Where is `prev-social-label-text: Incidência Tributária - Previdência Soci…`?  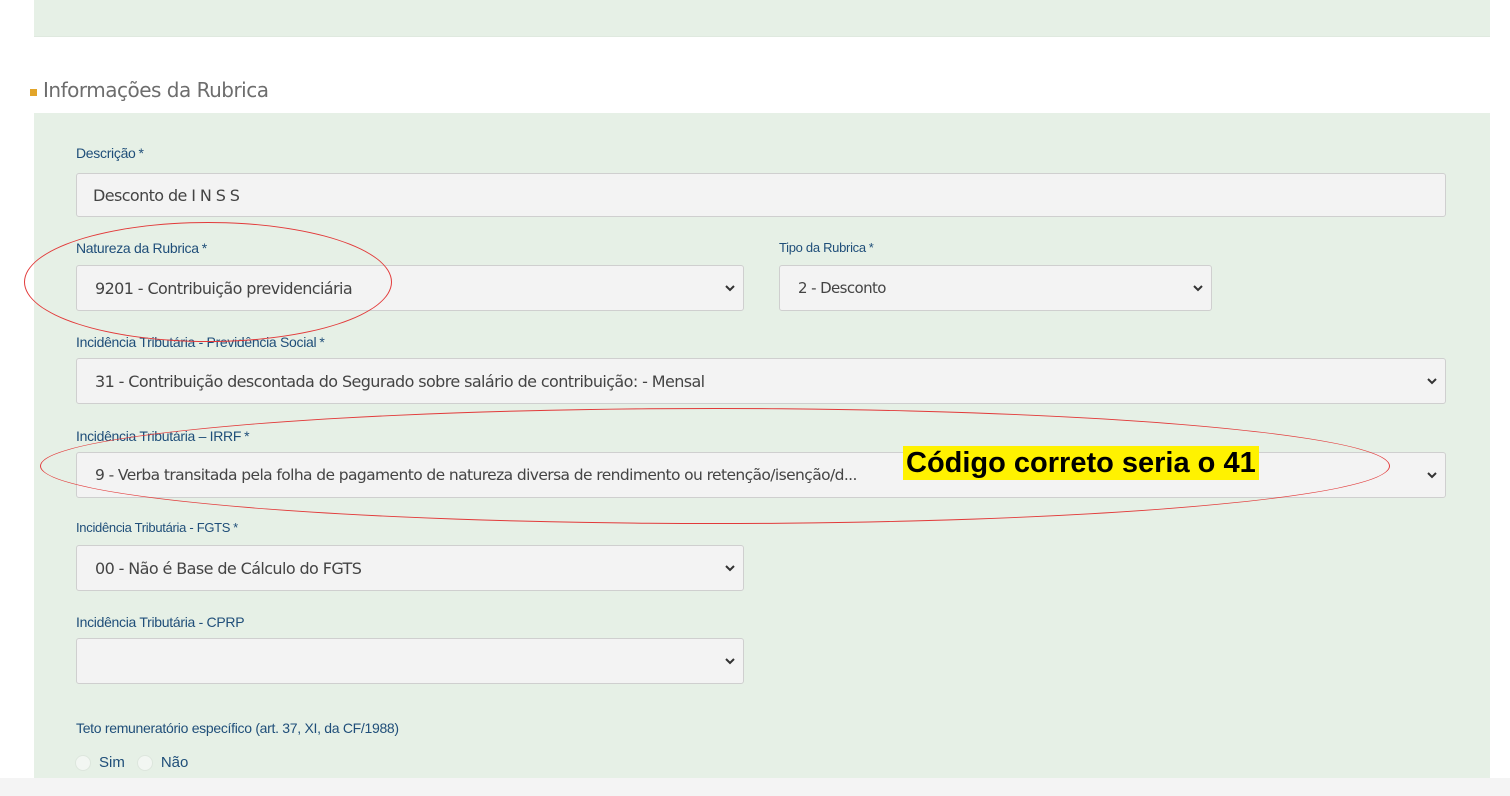
prev-social-label-text: Incidência Tributária - Previdência Soci… is located at coordinates (196, 342).